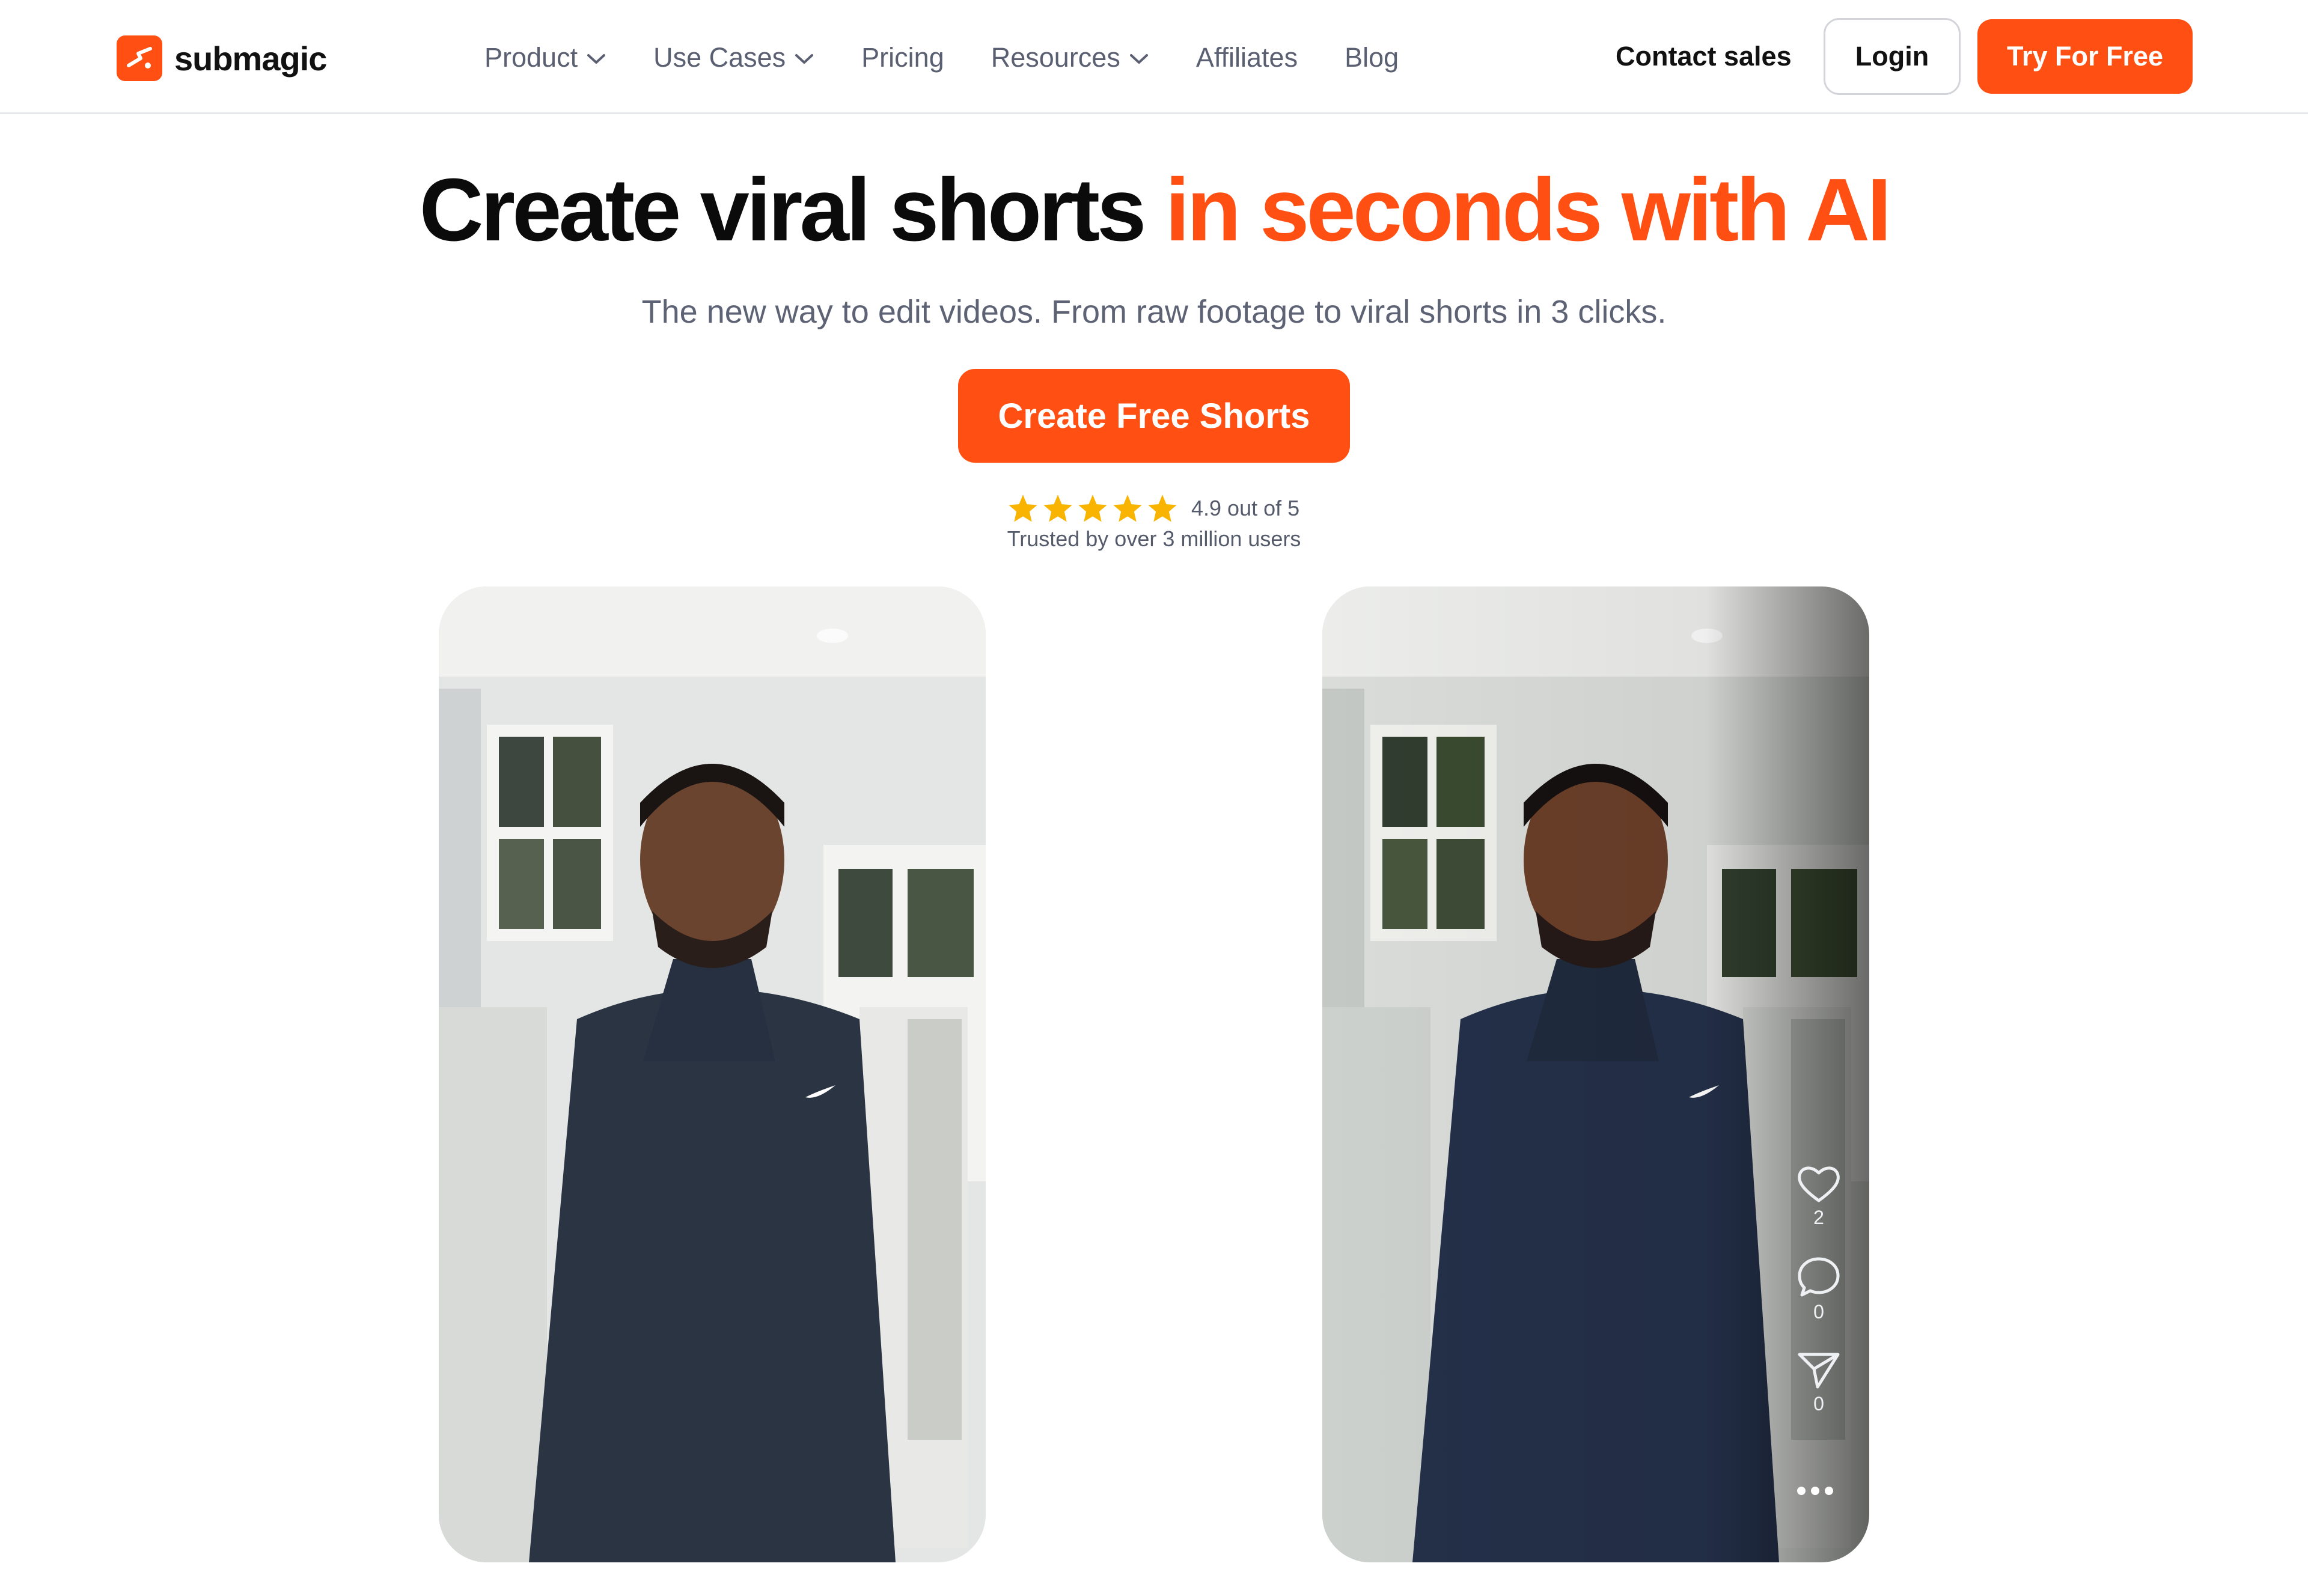 The width and height of the screenshot is (2308, 1596). Describe the element at coordinates (1704, 56) in the screenshot. I see `contact-sales-link: Contact sales` at that location.